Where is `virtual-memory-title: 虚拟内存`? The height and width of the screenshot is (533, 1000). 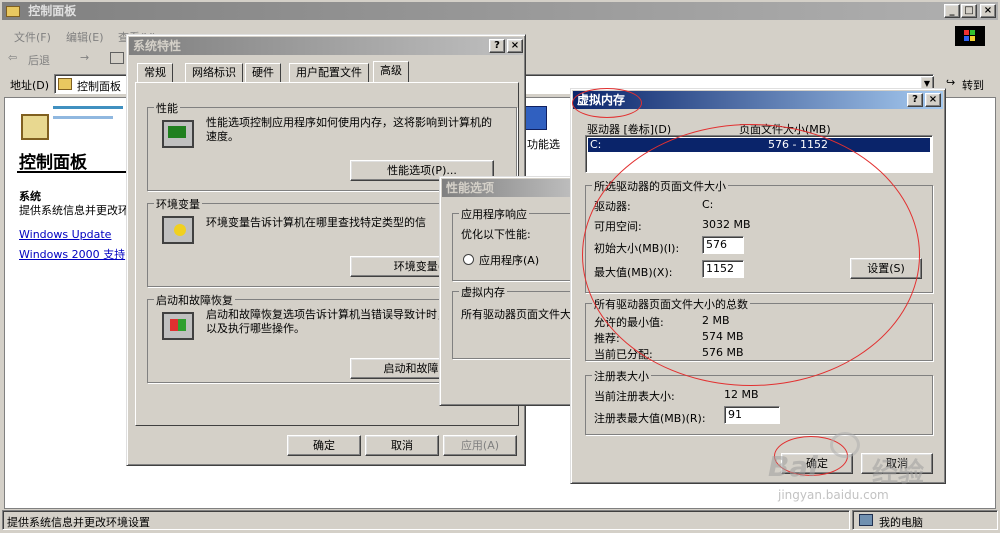
virtual-memory-title: 虚拟内存 is located at coordinates (601, 100).